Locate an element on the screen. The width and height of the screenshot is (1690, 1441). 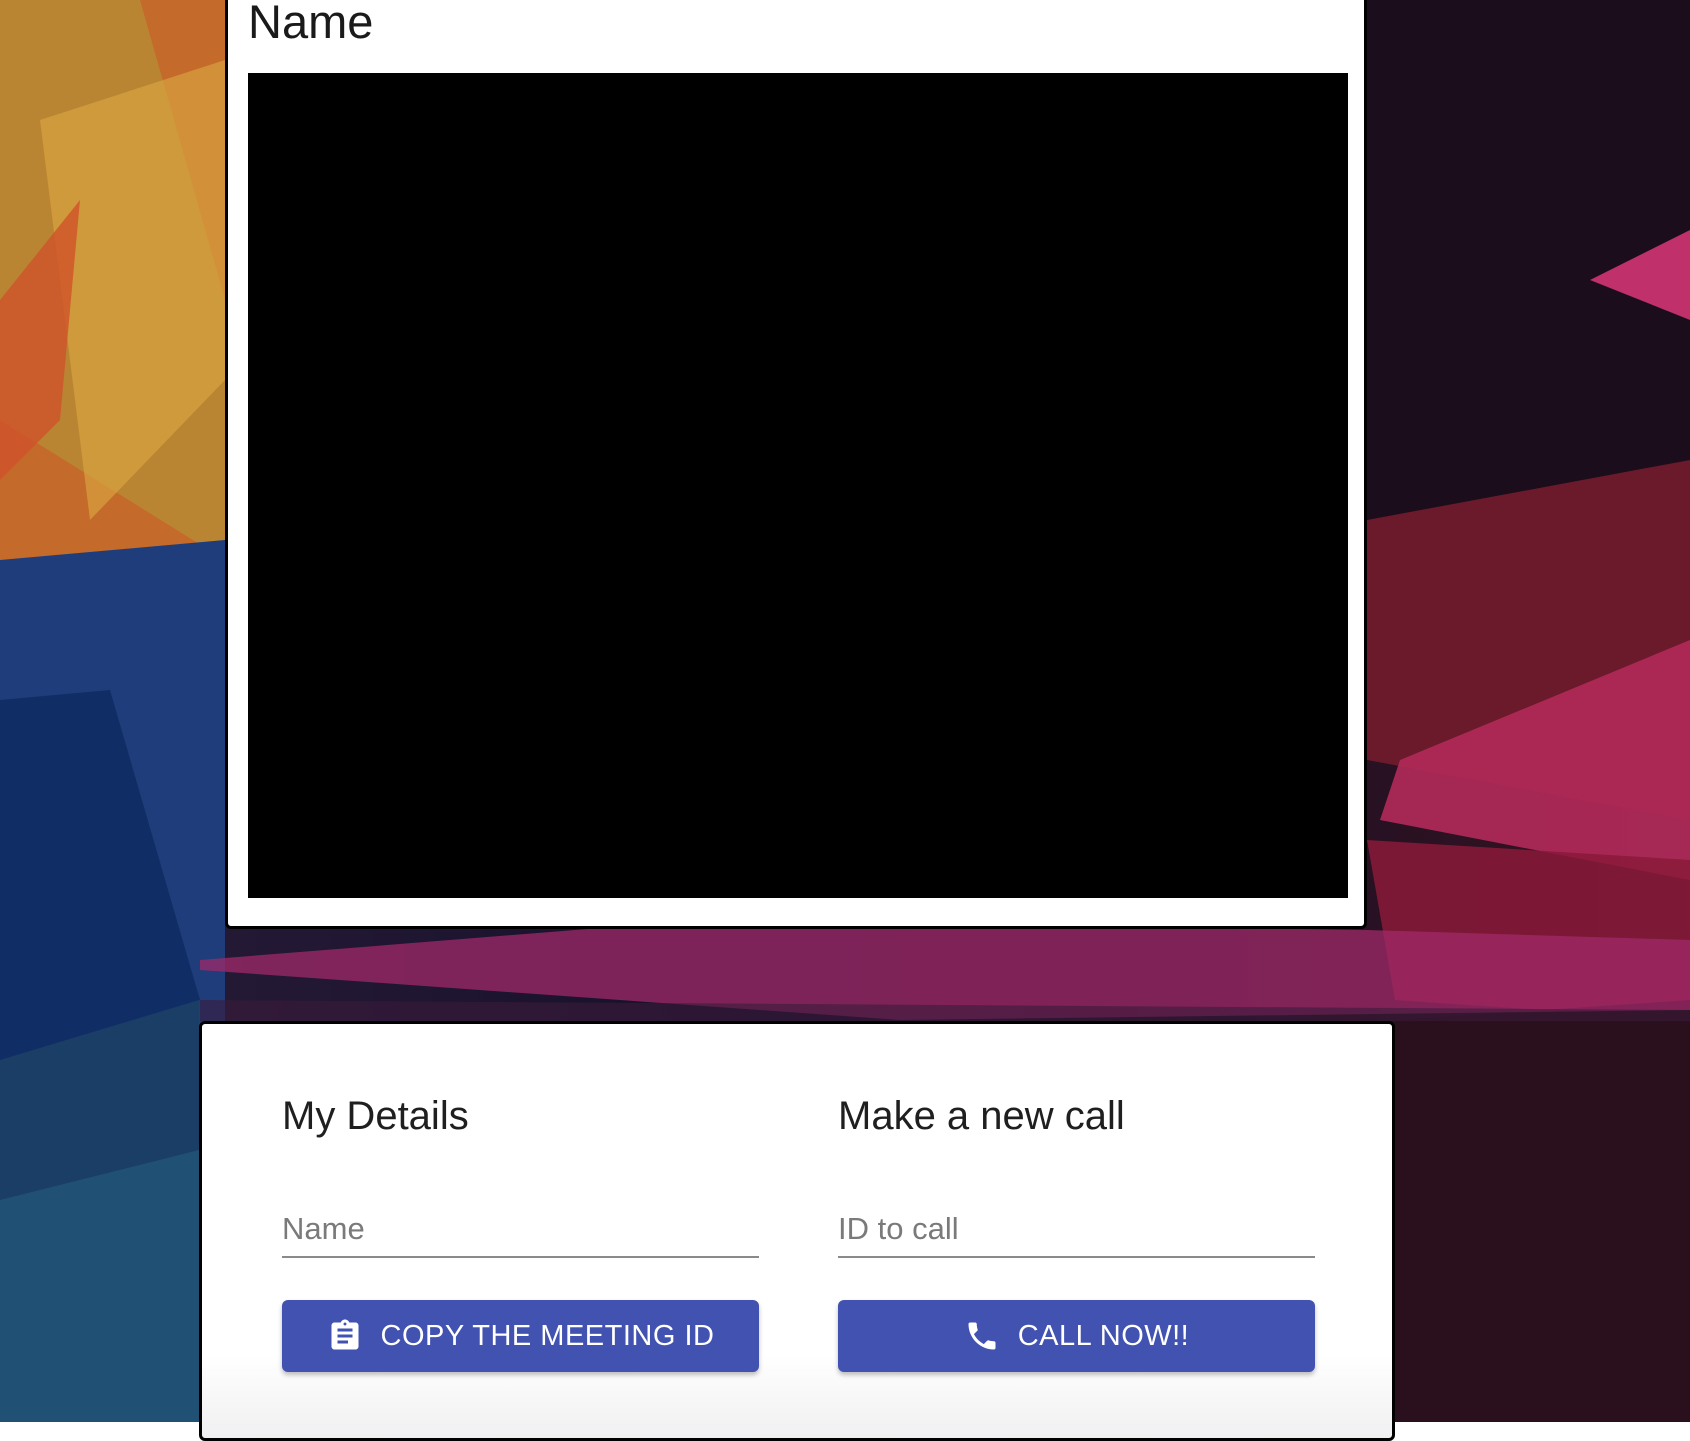
make-call-heading: Make a new call is located at coordinates (981, 1116).